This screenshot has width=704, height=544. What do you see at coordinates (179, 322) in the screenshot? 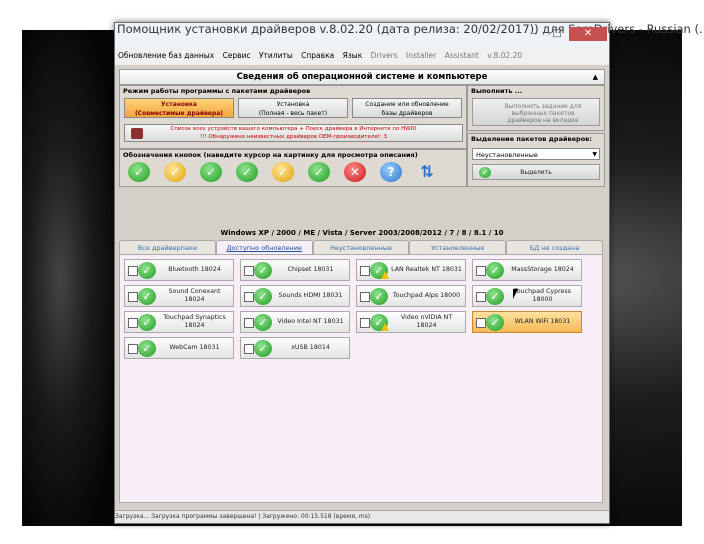
I see `driver-card: ✓ Touchpad Synaptics 18024` at bounding box center [179, 322].